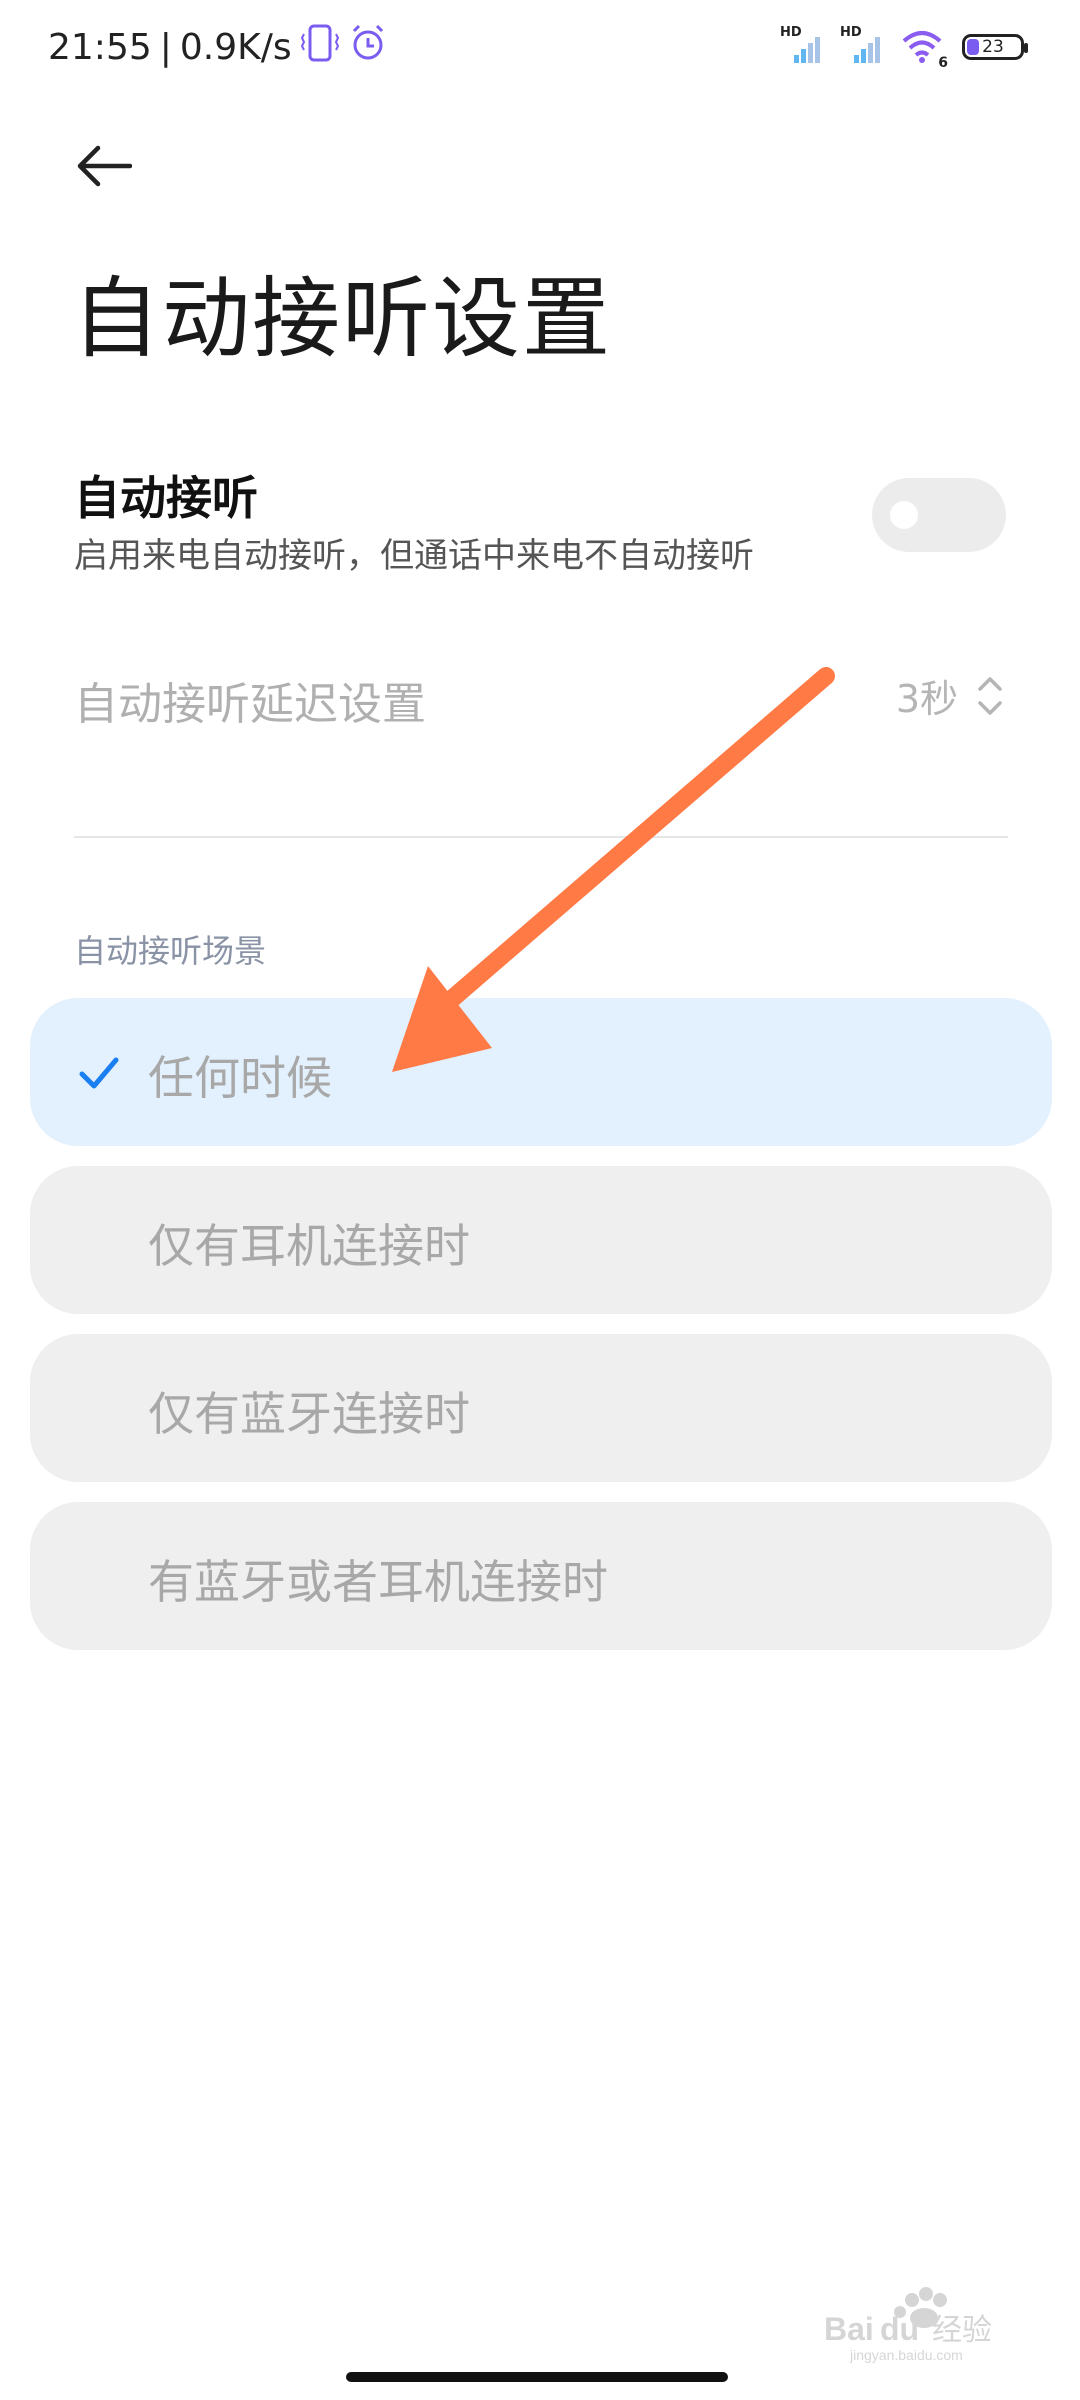  I want to click on baidu-paw-logo-icon: Bai du 经验 jingyan.baidu.com, so click(908, 2325).